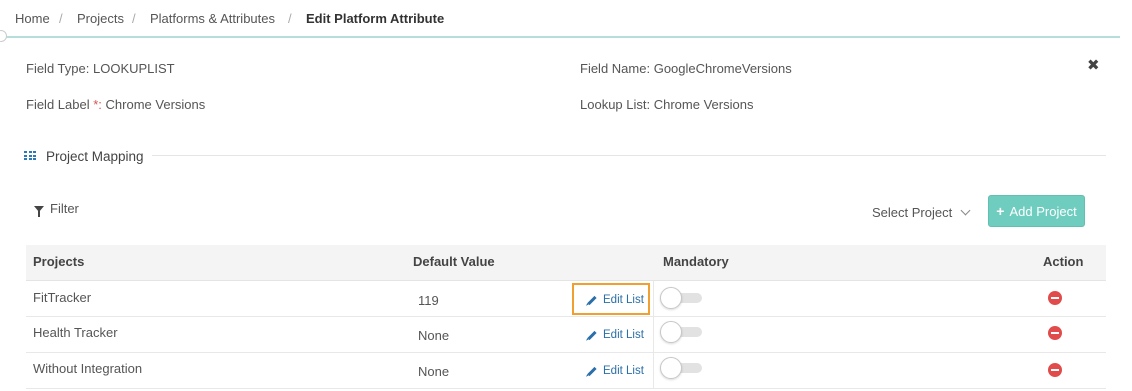 This screenshot has height=391, width=1132. I want to click on field-name-value: GoogleChromeVersions, so click(722, 68).